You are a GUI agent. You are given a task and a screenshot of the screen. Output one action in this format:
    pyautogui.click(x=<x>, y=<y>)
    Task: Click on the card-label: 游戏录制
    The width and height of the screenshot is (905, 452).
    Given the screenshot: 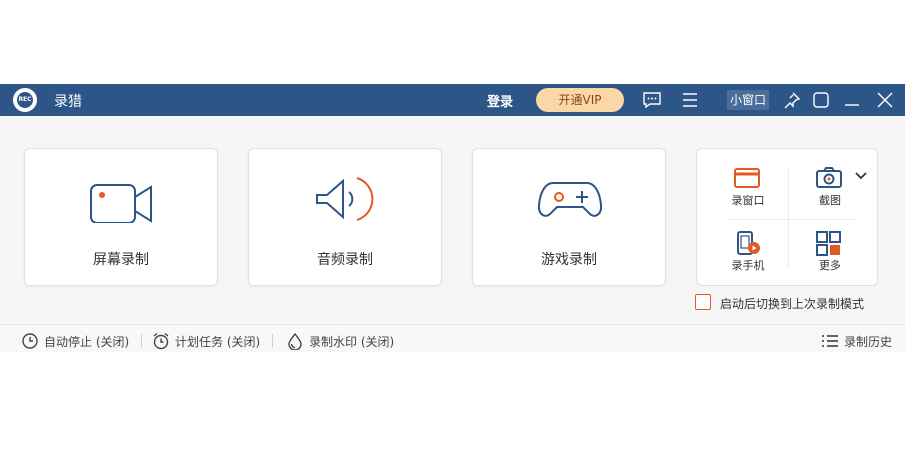 What is the action you would take?
    pyautogui.click(x=569, y=260)
    